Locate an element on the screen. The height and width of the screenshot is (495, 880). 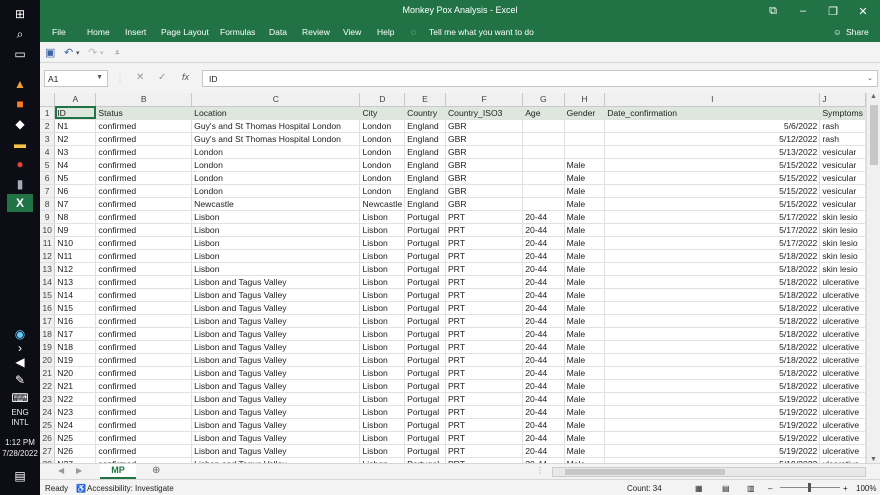
redo-icon: ↷ is located at coordinates (92, 52).